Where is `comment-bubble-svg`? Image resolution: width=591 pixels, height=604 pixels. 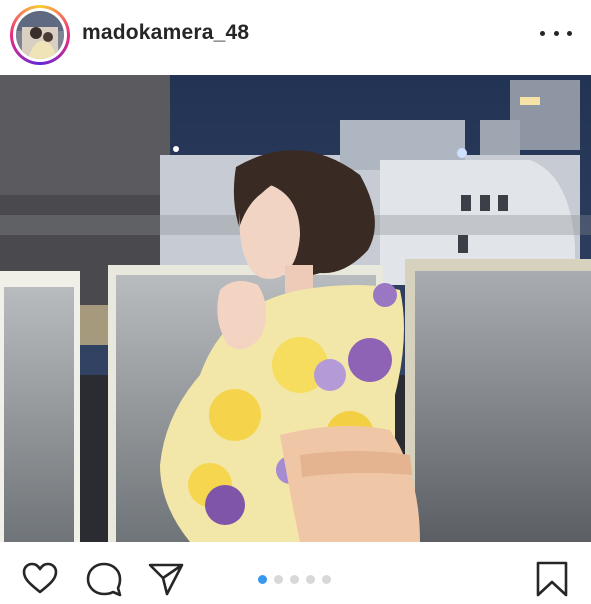 comment-bubble-svg is located at coordinates (104, 579).